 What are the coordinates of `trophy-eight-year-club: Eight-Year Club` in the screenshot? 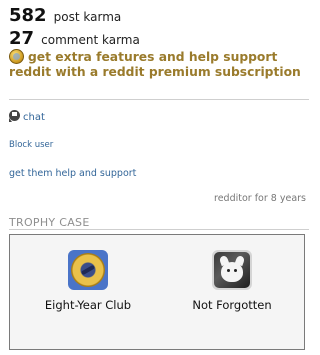 It's located at (88, 281).